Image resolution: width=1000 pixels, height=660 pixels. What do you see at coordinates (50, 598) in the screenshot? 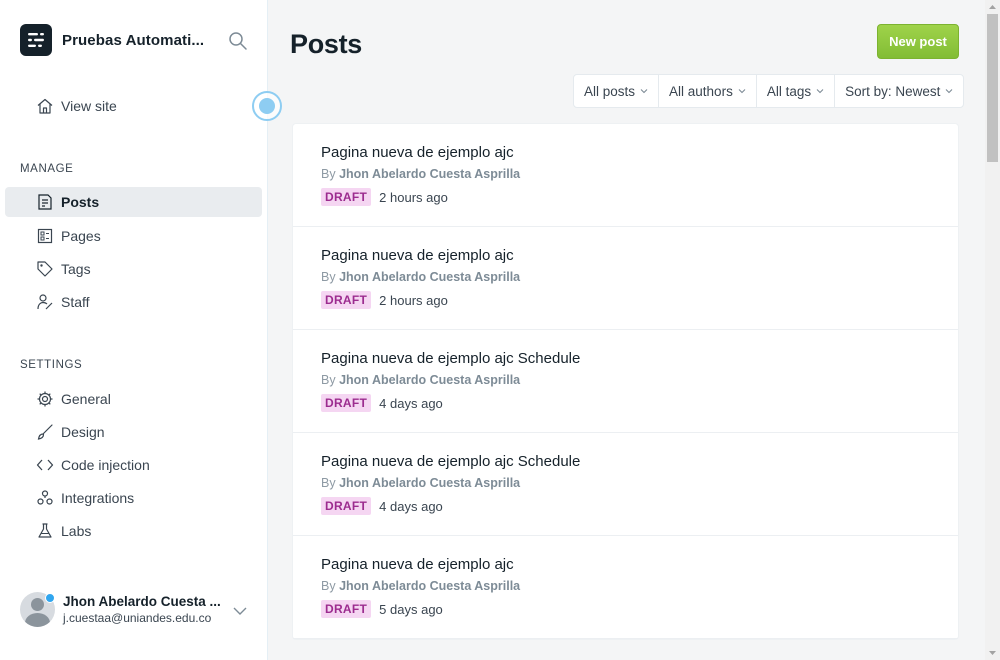
I see `notification-dot` at bounding box center [50, 598].